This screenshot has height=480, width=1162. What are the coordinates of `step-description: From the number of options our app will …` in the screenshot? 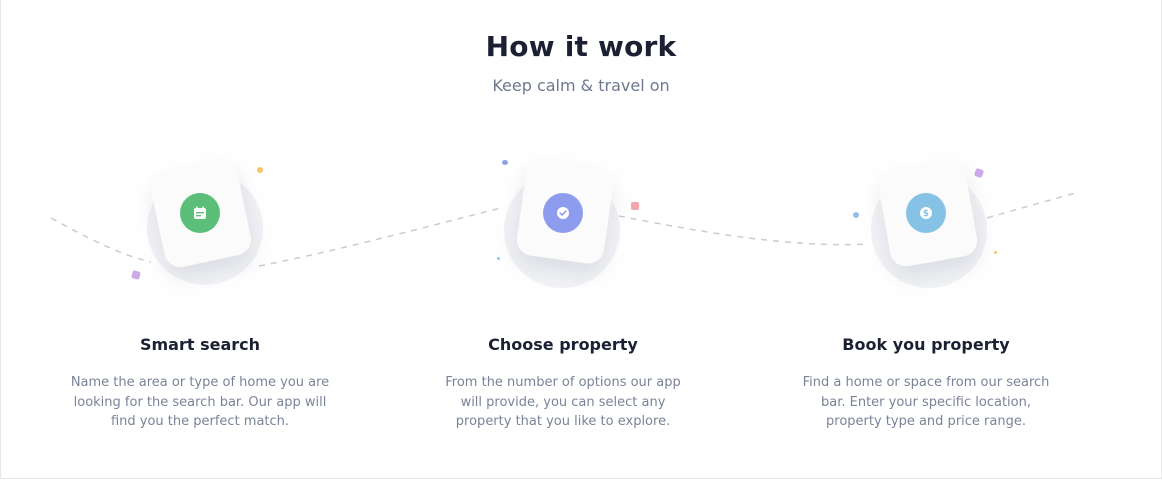 It's located at (563, 402).